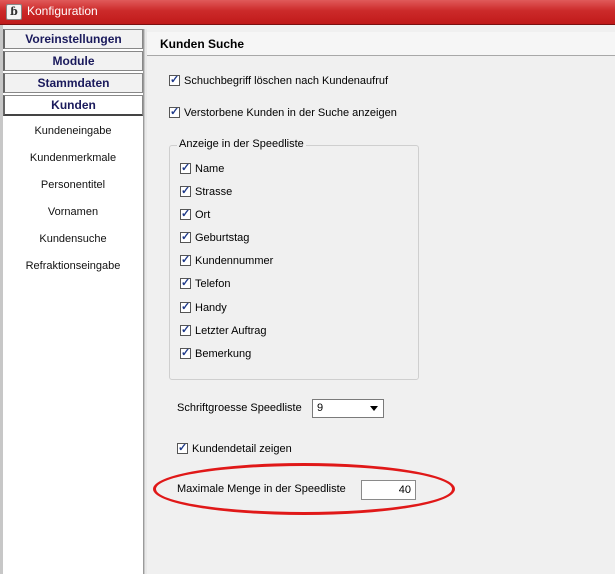  I want to click on sidebar-item-kundenmerkmale: Kundenmerkmale, so click(73, 158).